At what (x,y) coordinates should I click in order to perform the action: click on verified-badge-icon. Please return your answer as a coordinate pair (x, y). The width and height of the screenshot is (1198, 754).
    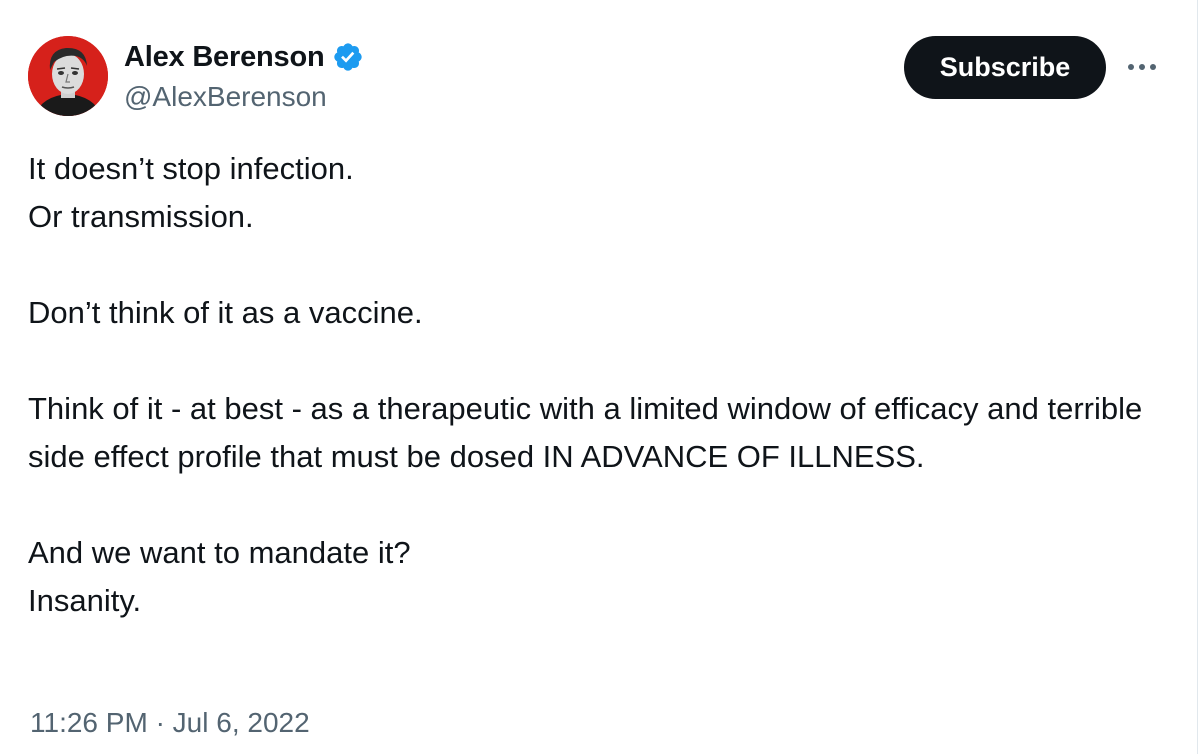
    Looking at the image, I should click on (348, 57).